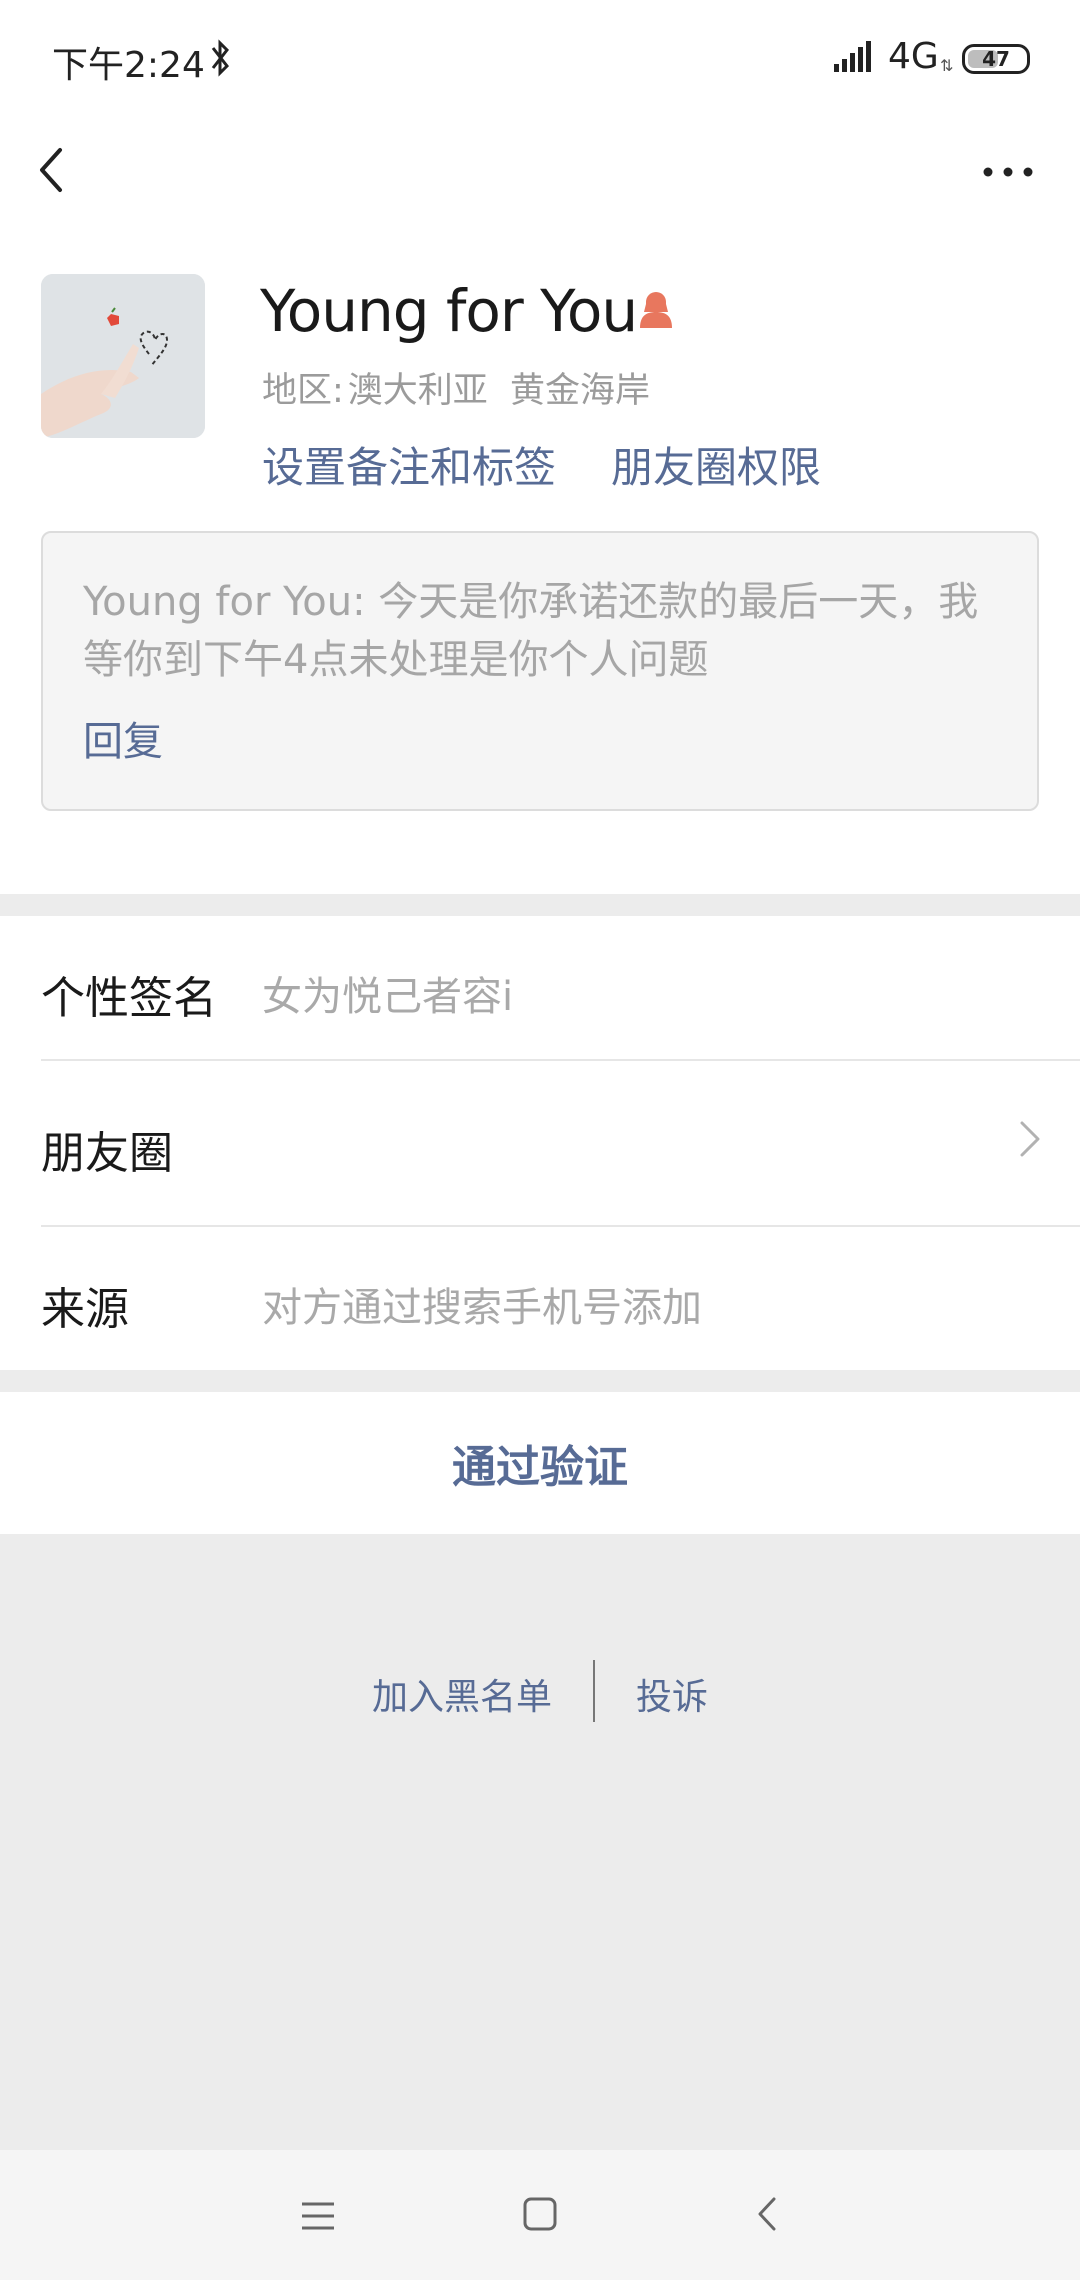 The height and width of the screenshot is (2280, 1080). What do you see at coordinates (499, 391) in the screenshot?
I see `region-value: 澳大利亚 黄金海岸` at bounding box center [499, 391].